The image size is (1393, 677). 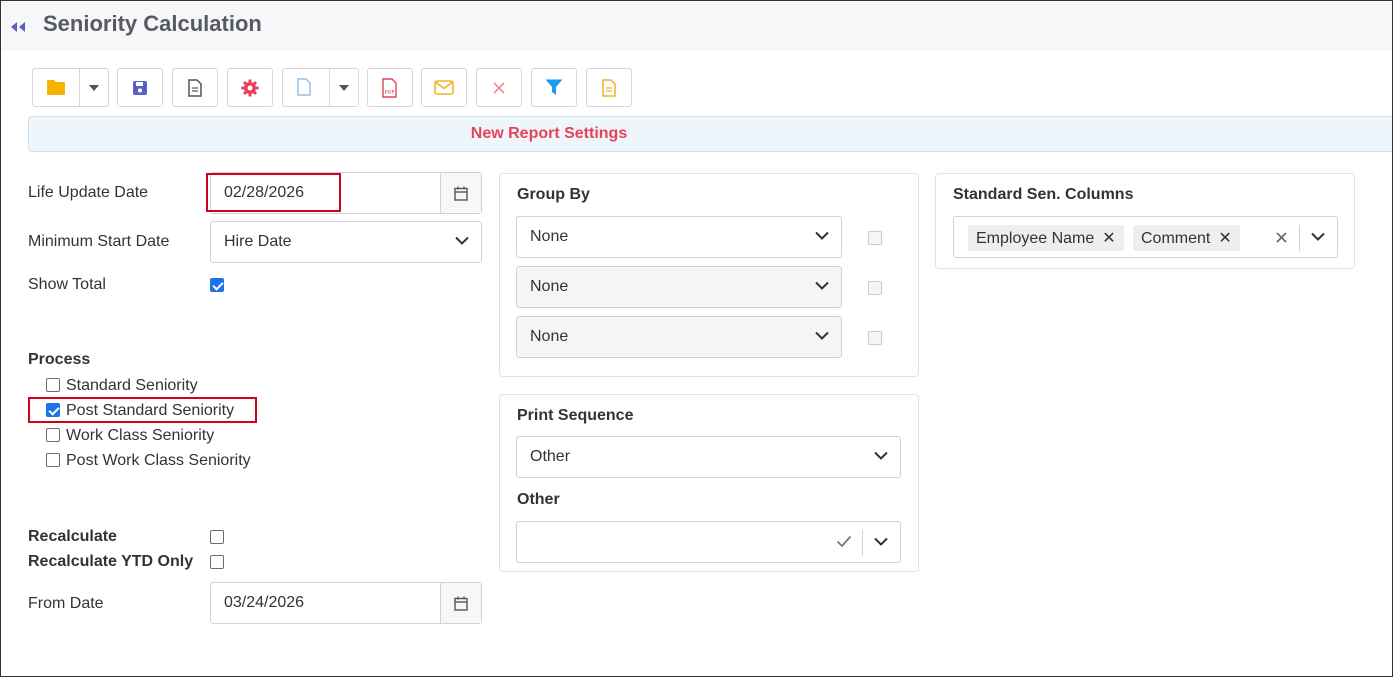 What do you see at coordinates (549, 133) in the screenshot?
I see `banner-text: New Report Settings` at bounding box center [549, 133].